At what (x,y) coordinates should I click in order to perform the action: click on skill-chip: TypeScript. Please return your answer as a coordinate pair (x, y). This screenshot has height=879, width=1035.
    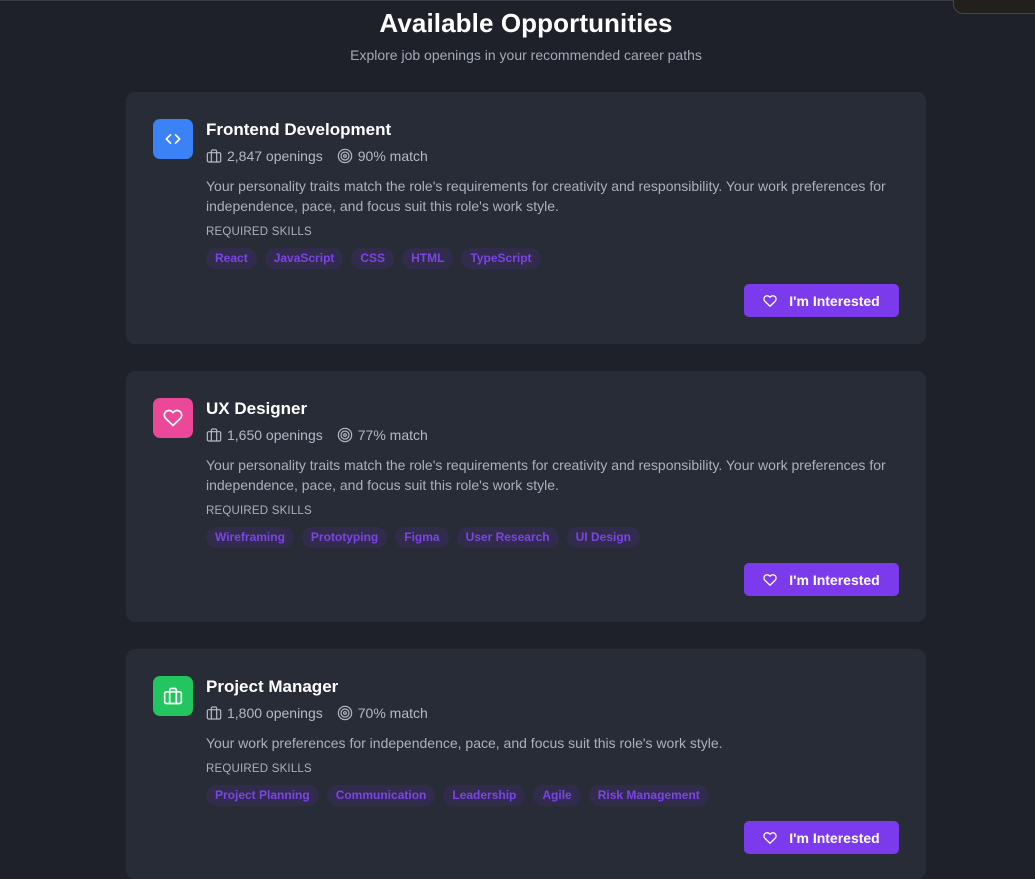
    Looking at the image, I should click on (501, 258).